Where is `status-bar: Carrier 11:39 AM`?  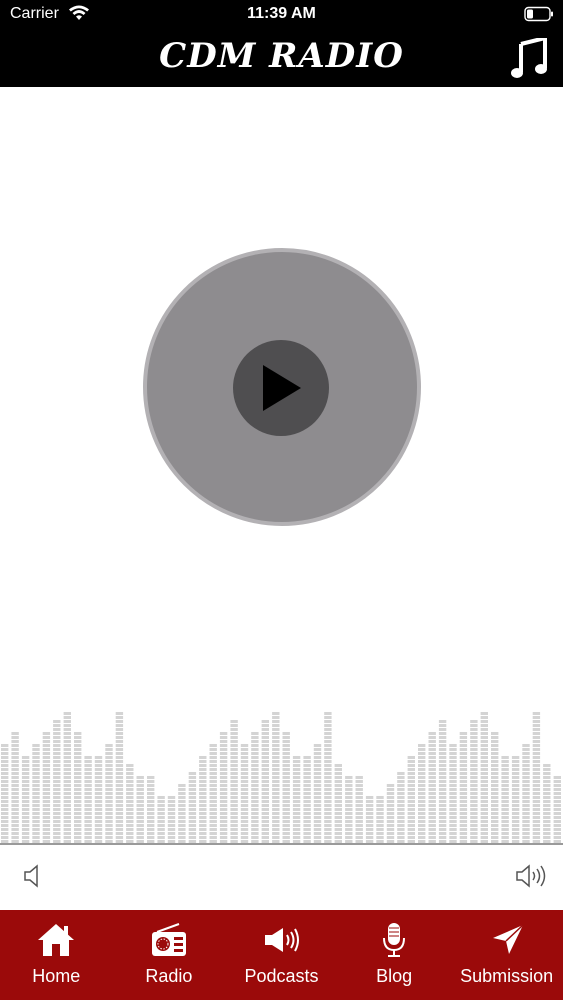 status-bar: Carrier 11:39 AM is located at coordinates (281, 15).